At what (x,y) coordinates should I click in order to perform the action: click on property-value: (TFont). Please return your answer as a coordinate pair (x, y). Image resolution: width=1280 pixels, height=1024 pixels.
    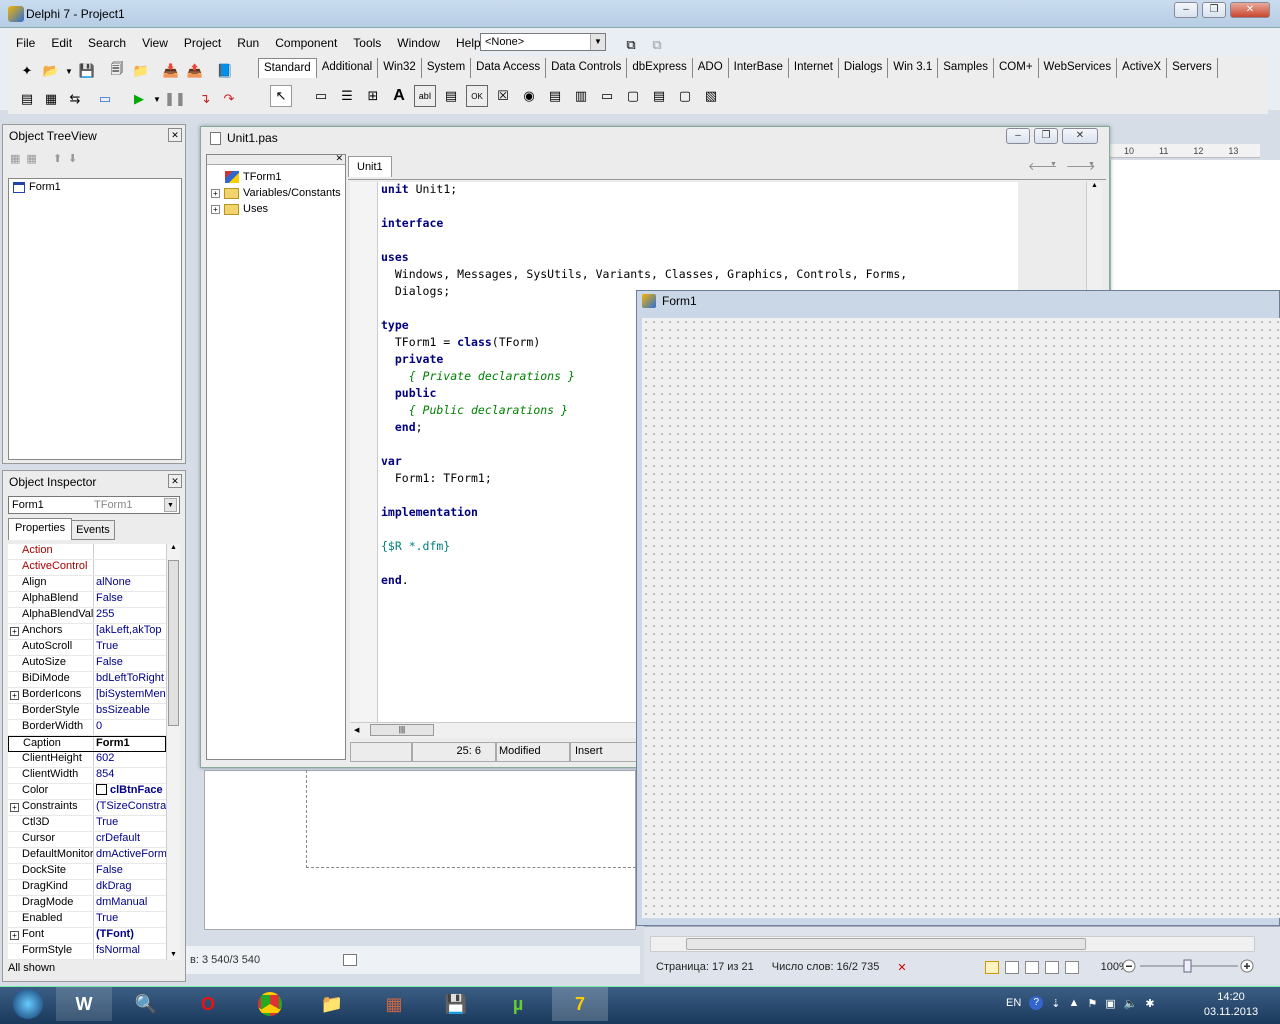
    Looking at the image, I should click on (130, 935).